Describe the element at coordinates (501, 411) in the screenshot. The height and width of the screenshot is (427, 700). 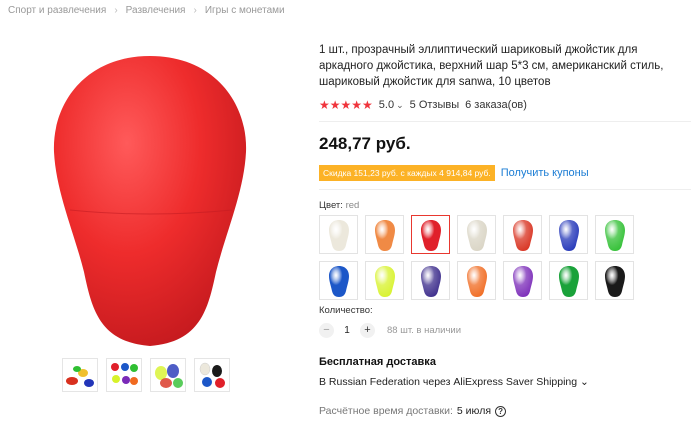
I see `help-icon: ?` at that location.